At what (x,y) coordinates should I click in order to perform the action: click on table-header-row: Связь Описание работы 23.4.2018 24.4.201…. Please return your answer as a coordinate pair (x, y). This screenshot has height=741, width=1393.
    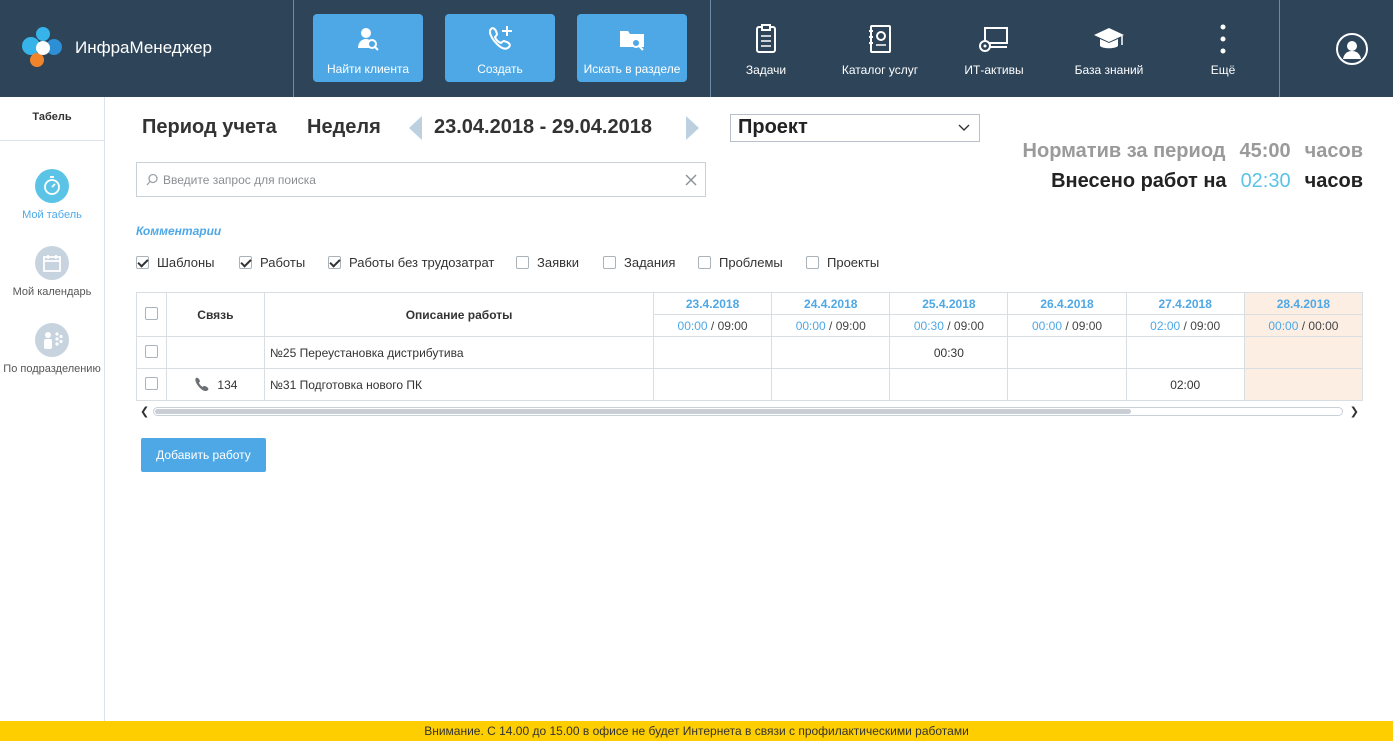
    Looking at the image, I should click on (749, 314).